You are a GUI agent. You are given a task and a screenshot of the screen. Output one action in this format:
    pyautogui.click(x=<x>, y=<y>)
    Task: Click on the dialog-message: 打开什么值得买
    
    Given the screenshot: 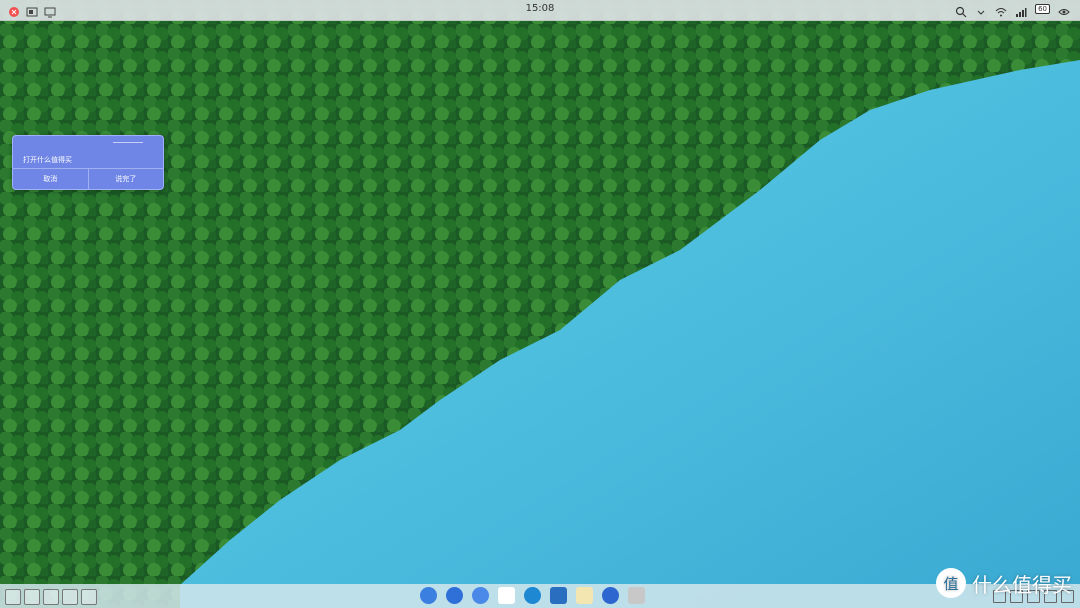 What is the action you would take?
    pyautogui.click(x=47, y=160)
    